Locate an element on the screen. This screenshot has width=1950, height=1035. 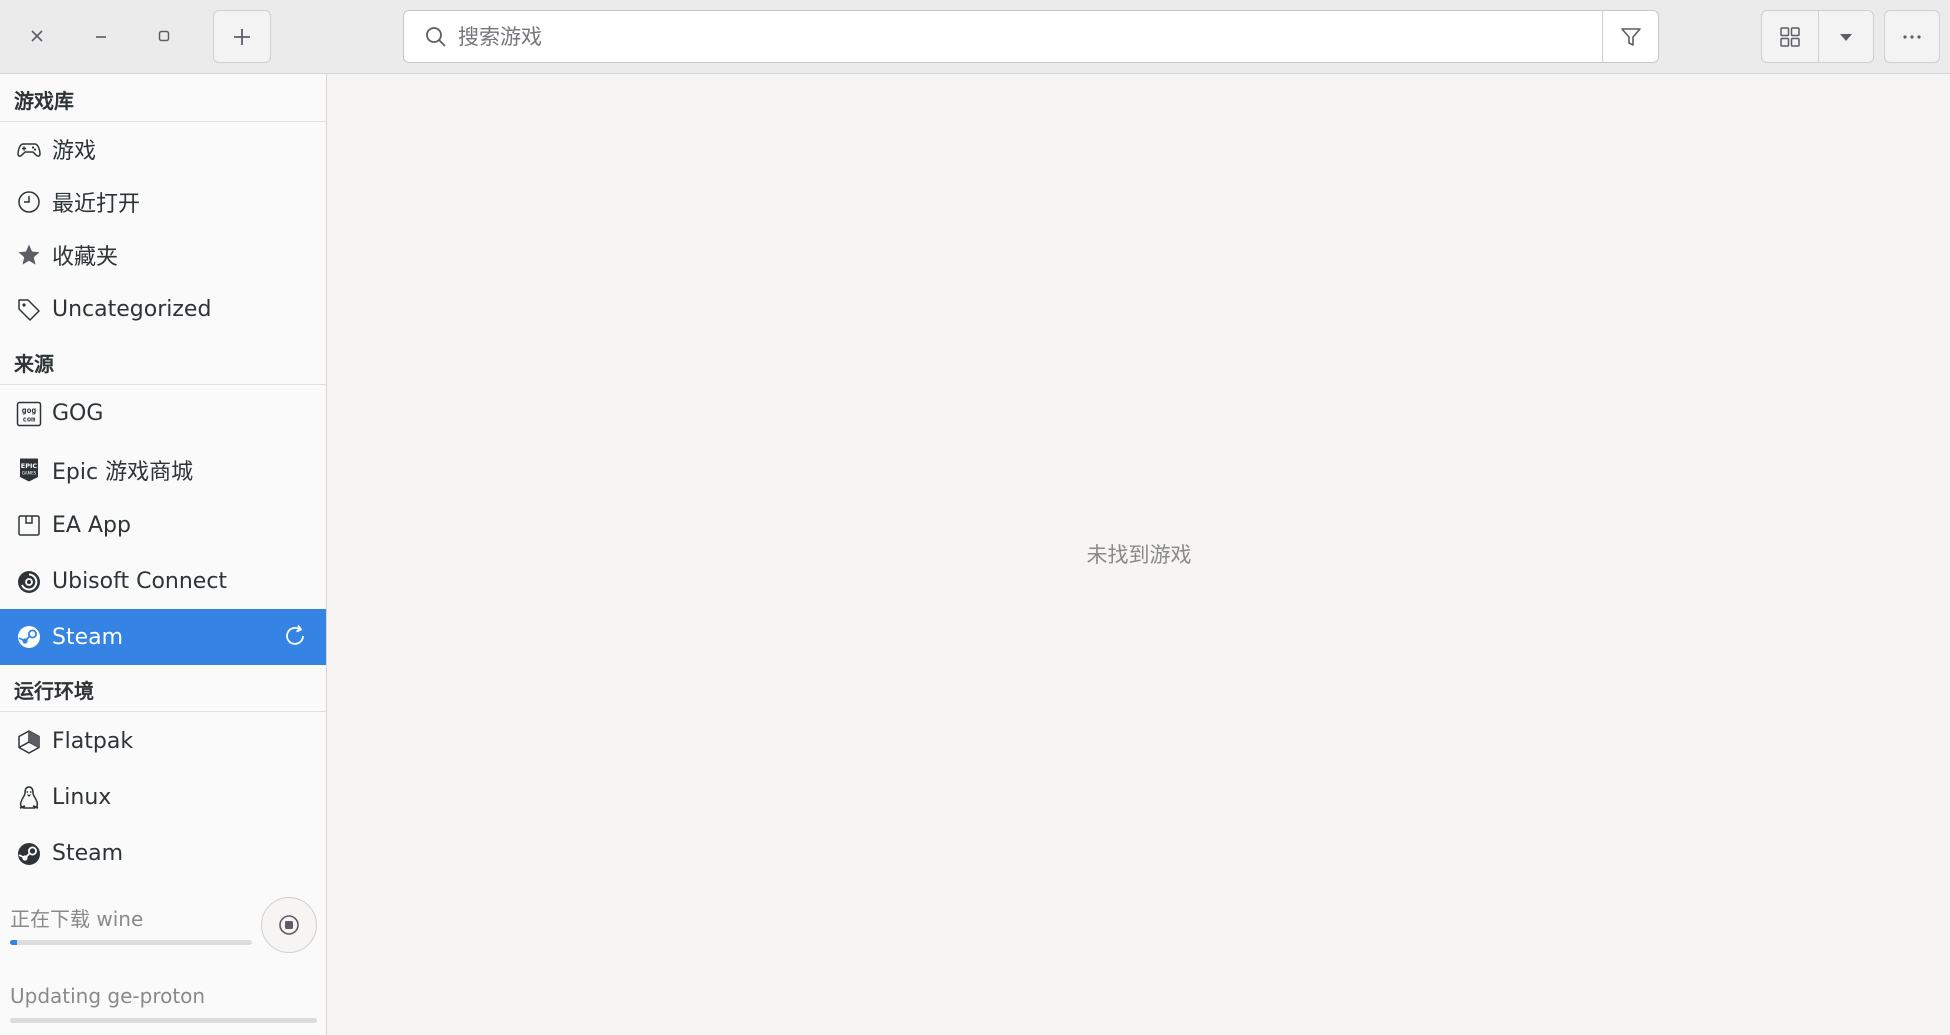
svg-text: gog is located at coordinates (29, 410).